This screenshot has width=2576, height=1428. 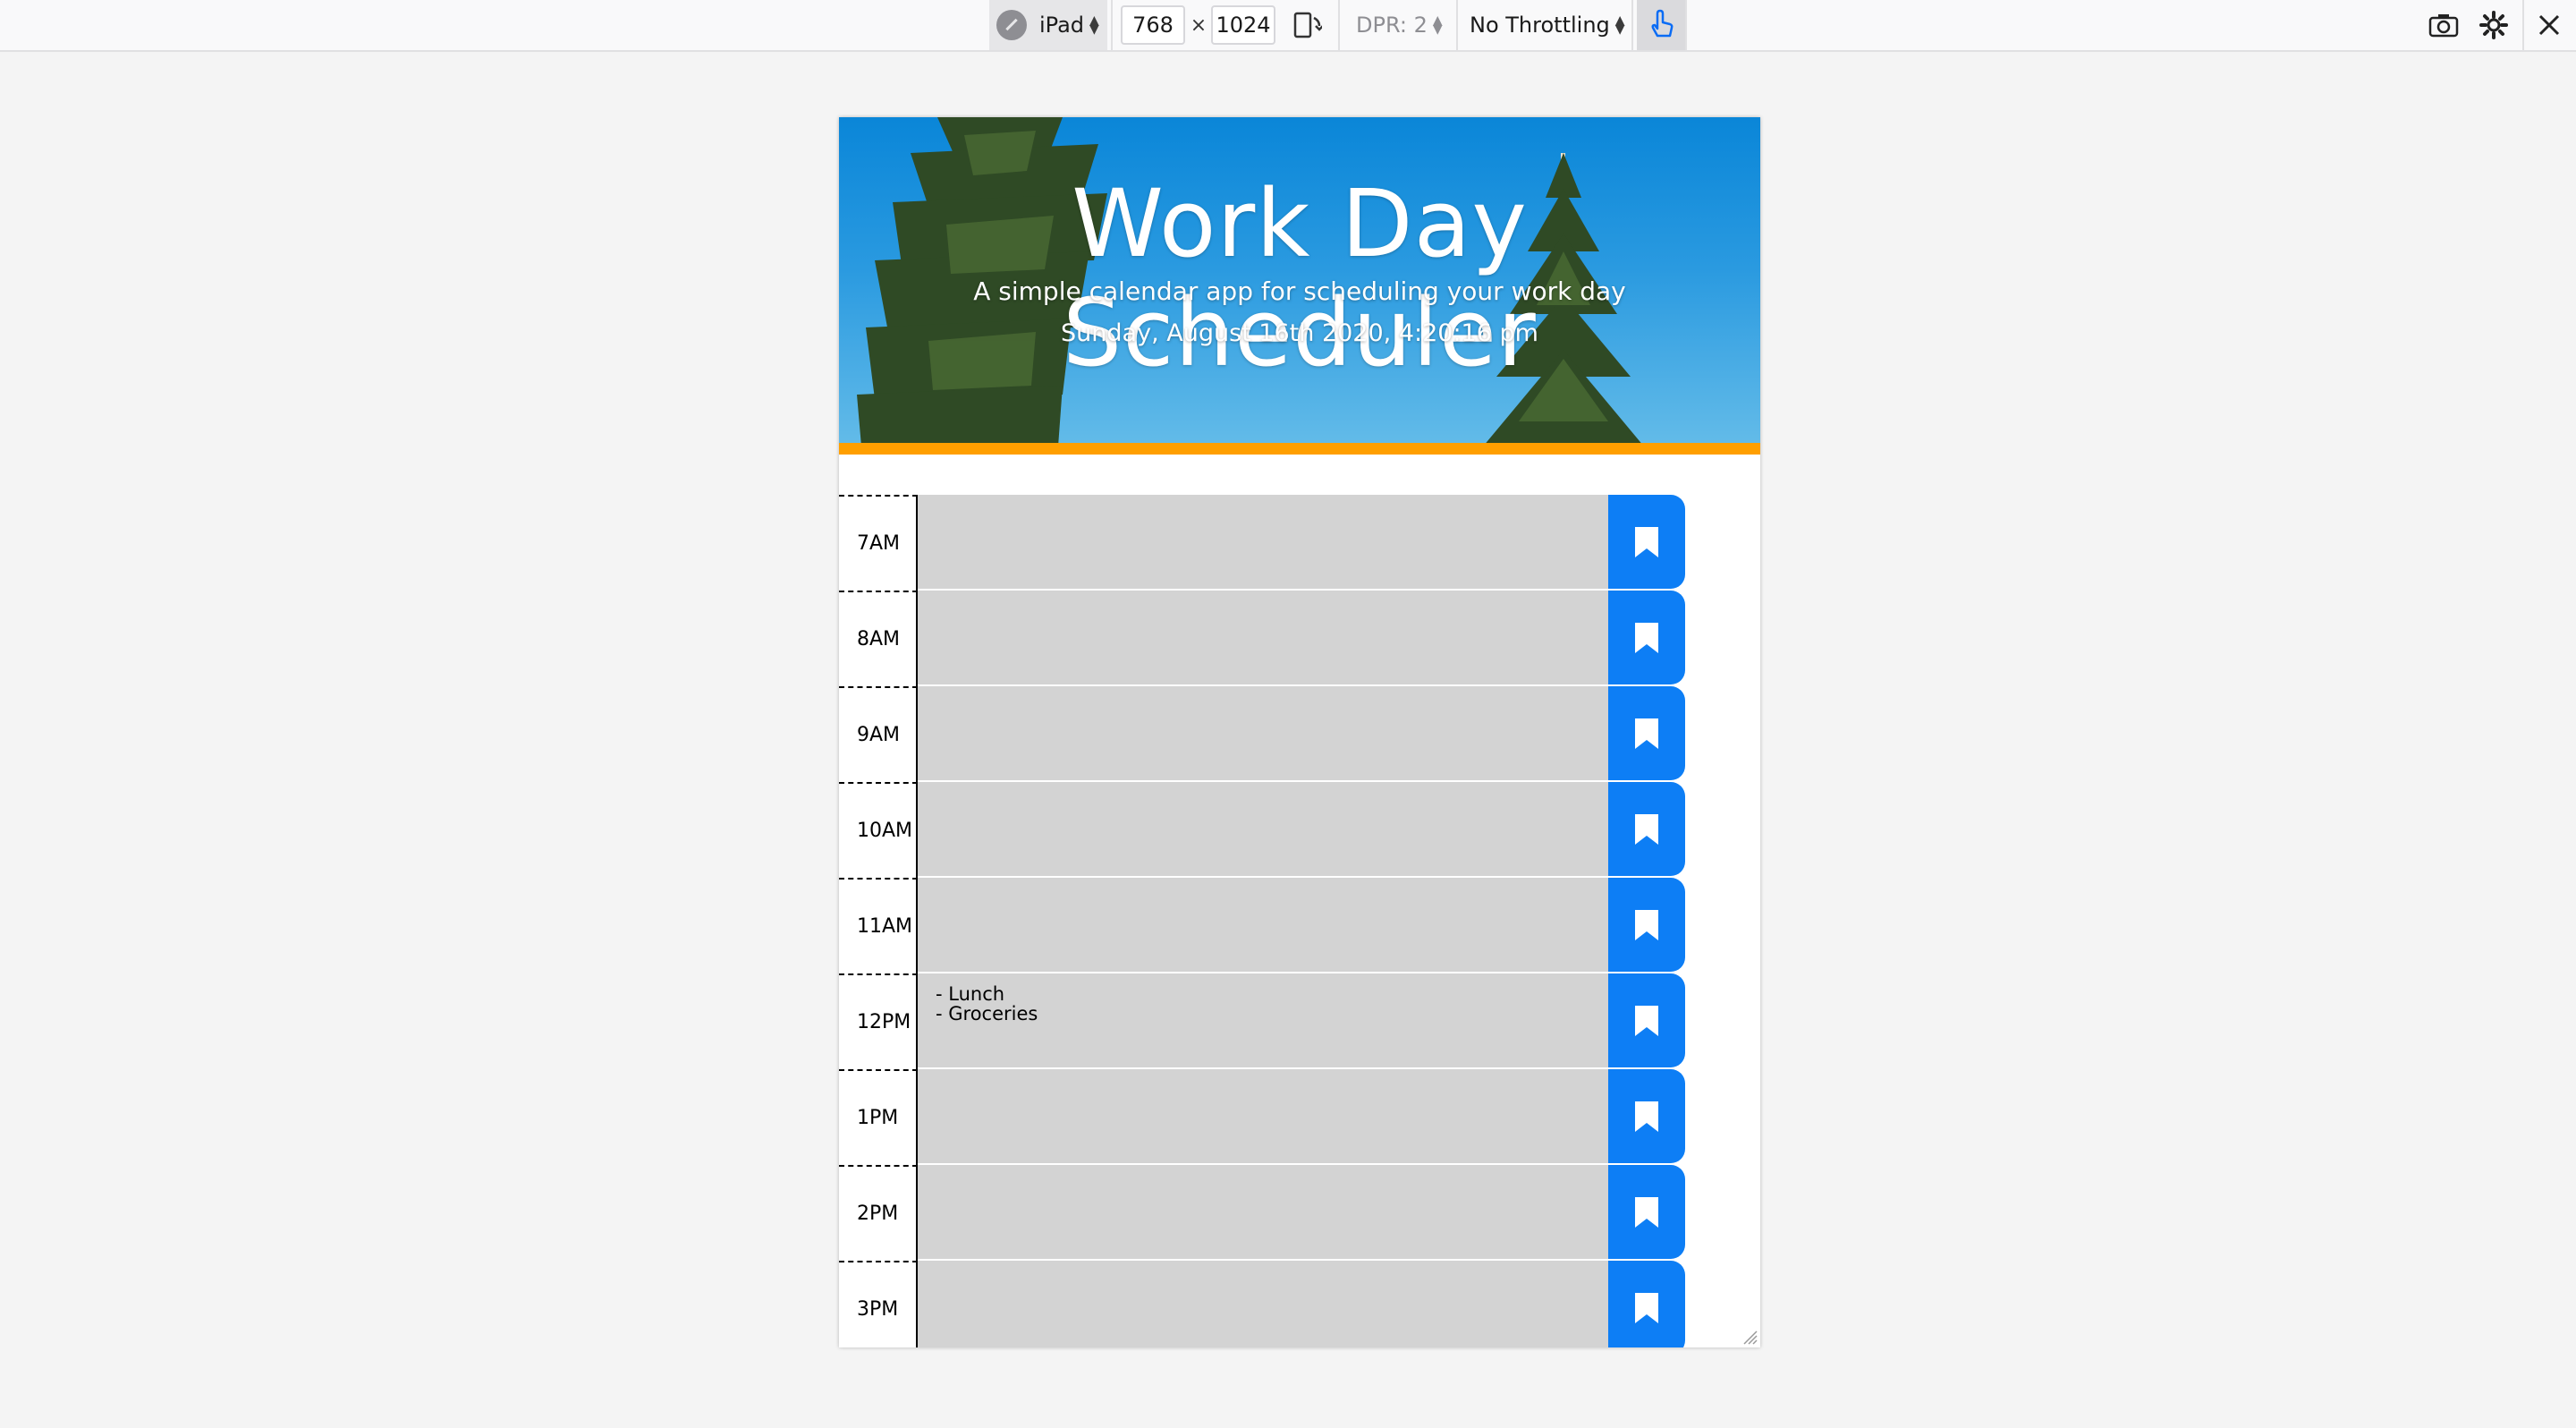 What do you see at coordinates (878, 926) in the screenshot?
I see `hour-label: 11AM` at bounding box center [878, 926].